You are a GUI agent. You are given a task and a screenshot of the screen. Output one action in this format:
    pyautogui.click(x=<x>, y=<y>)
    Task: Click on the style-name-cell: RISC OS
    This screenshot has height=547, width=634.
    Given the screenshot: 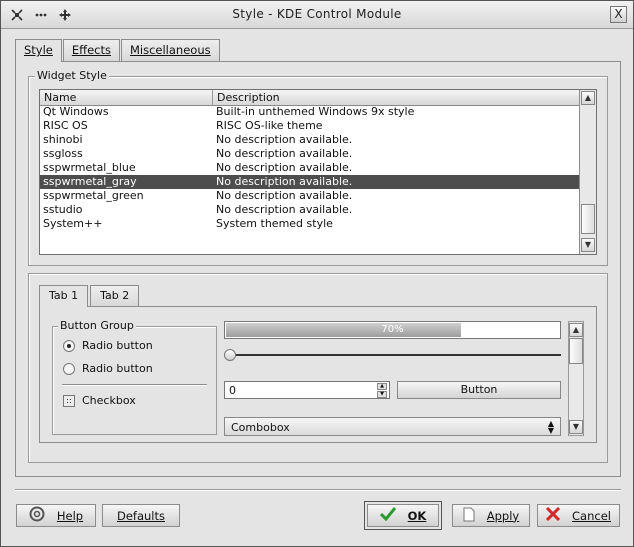 What is the action you would take?
    pyautogui.click(x=65, y=125)
    